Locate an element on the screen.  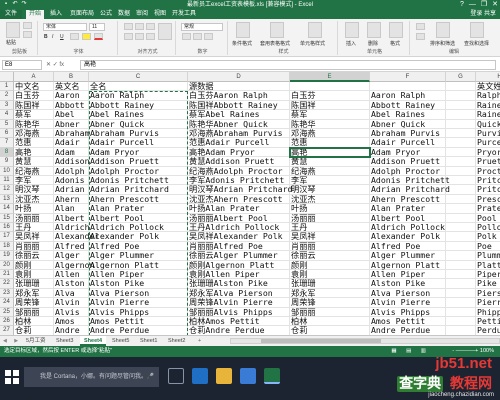
sheet-tab: Sheet2 is located at coordinates (176, 341).